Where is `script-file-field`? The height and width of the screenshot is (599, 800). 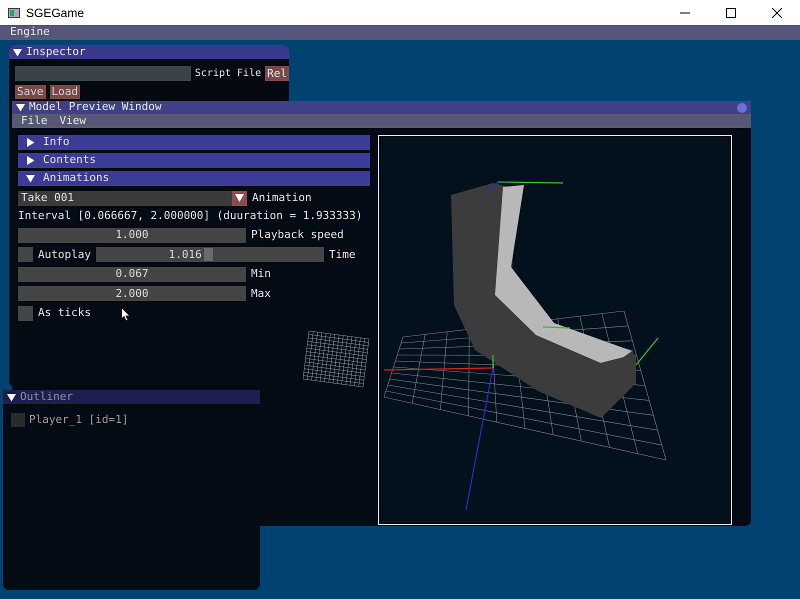 script-file-field is located at coordinates (103, 73).